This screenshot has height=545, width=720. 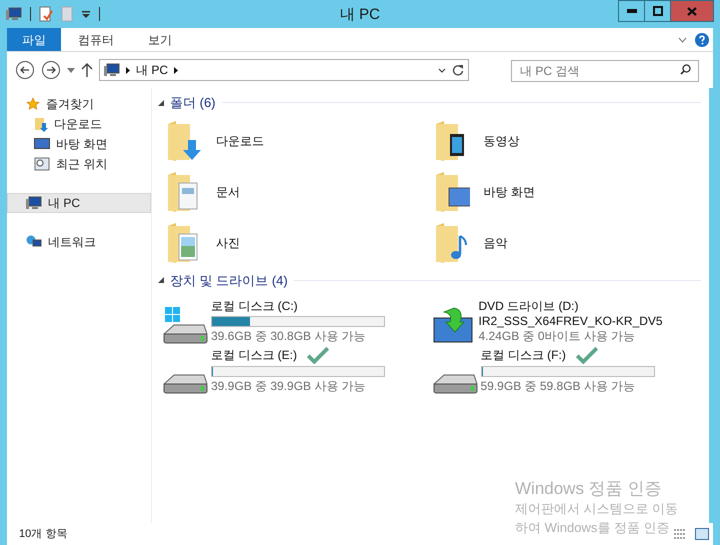 I want to click on sidebar-item: 즐겨찾기, so click(x=79, y=104).